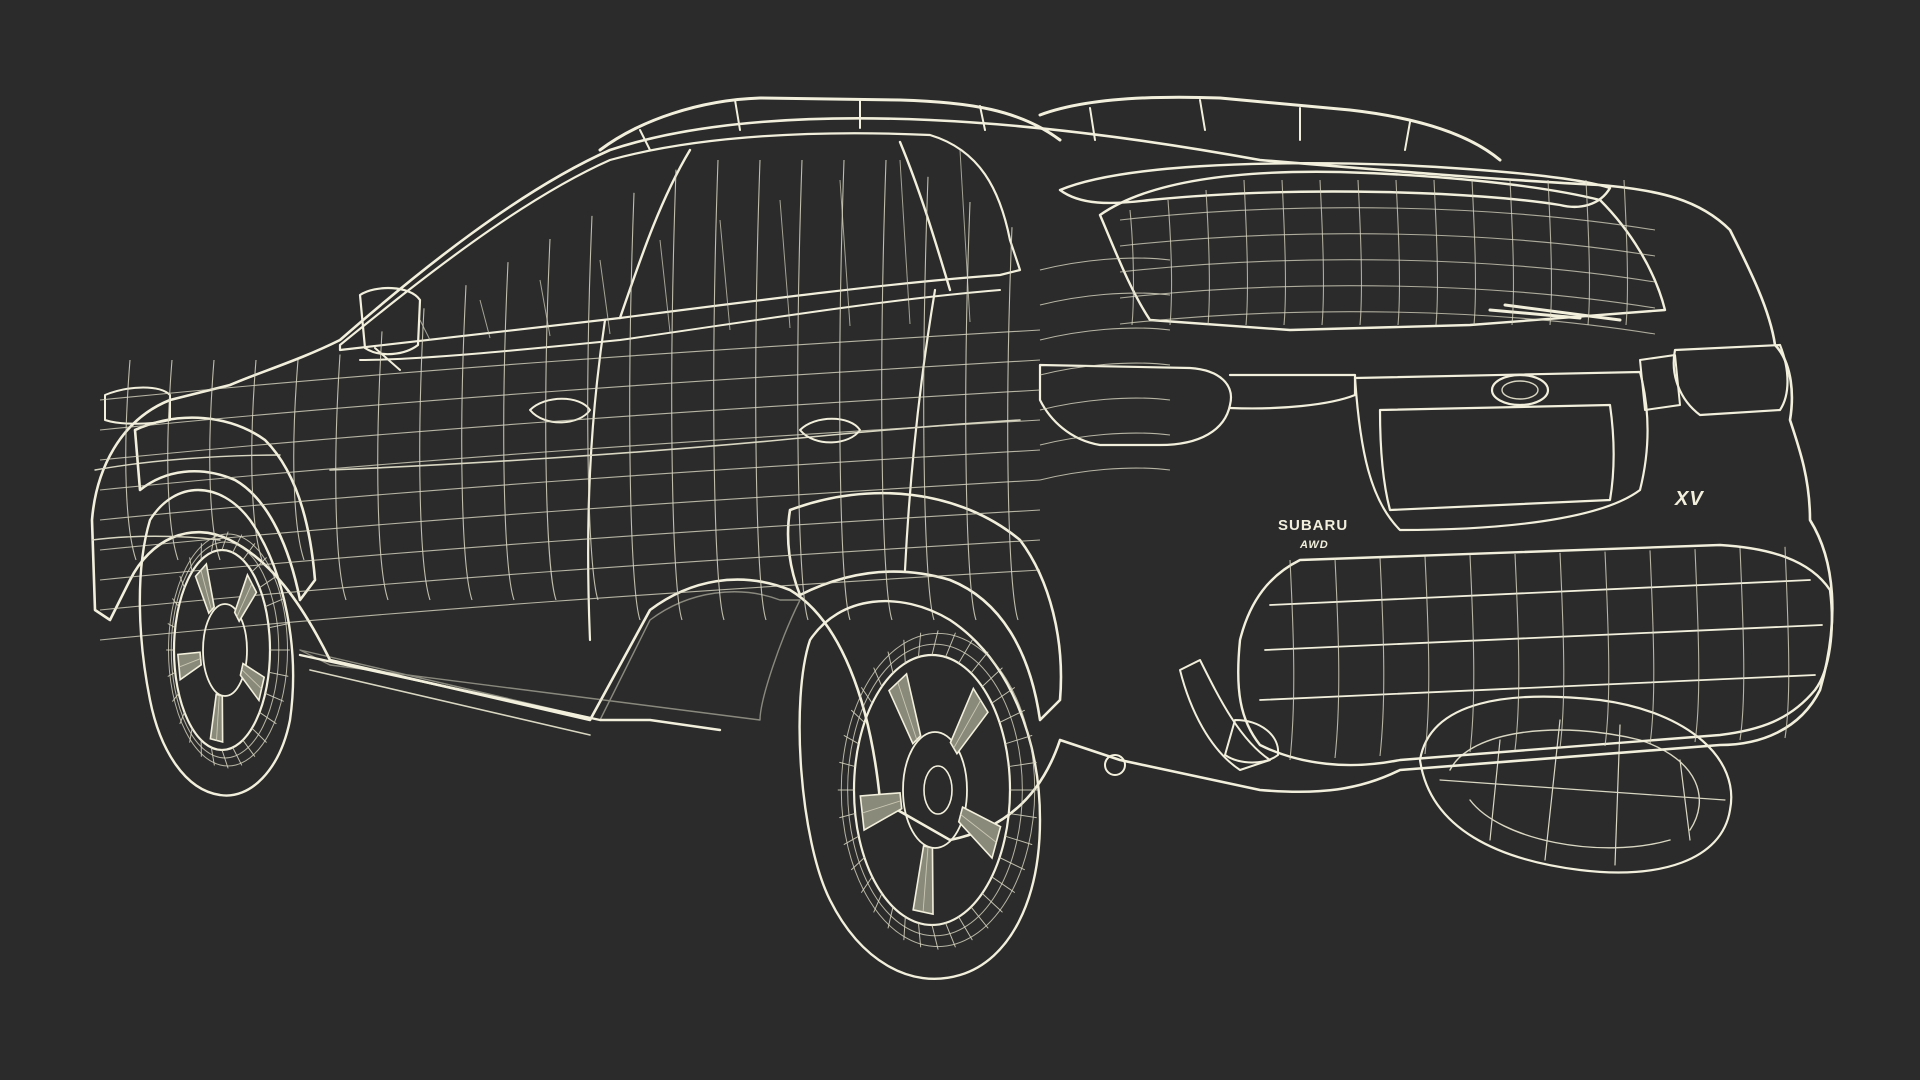 The width and height of the screenshot is (1920, 1080). What do you see at coordinates (510, 692) in the screenshot?
I see `side-skirt` at bounding box center [510, 692].